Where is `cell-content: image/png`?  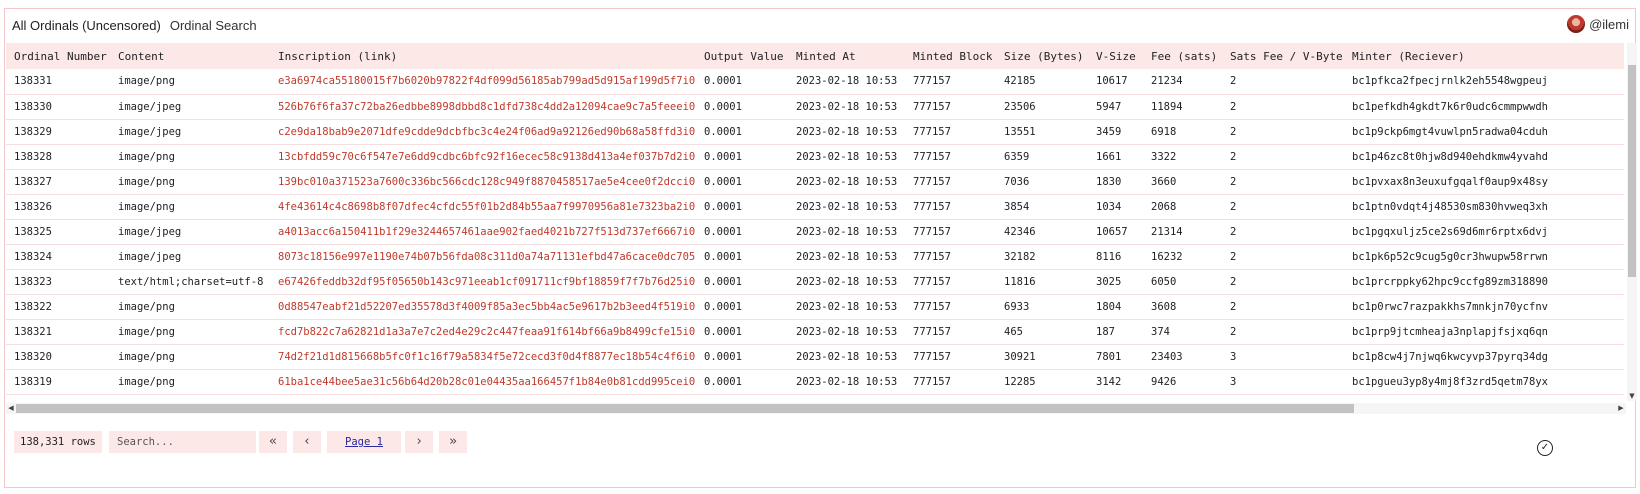 cell-content: image/png is located at coordinates (190, 357).